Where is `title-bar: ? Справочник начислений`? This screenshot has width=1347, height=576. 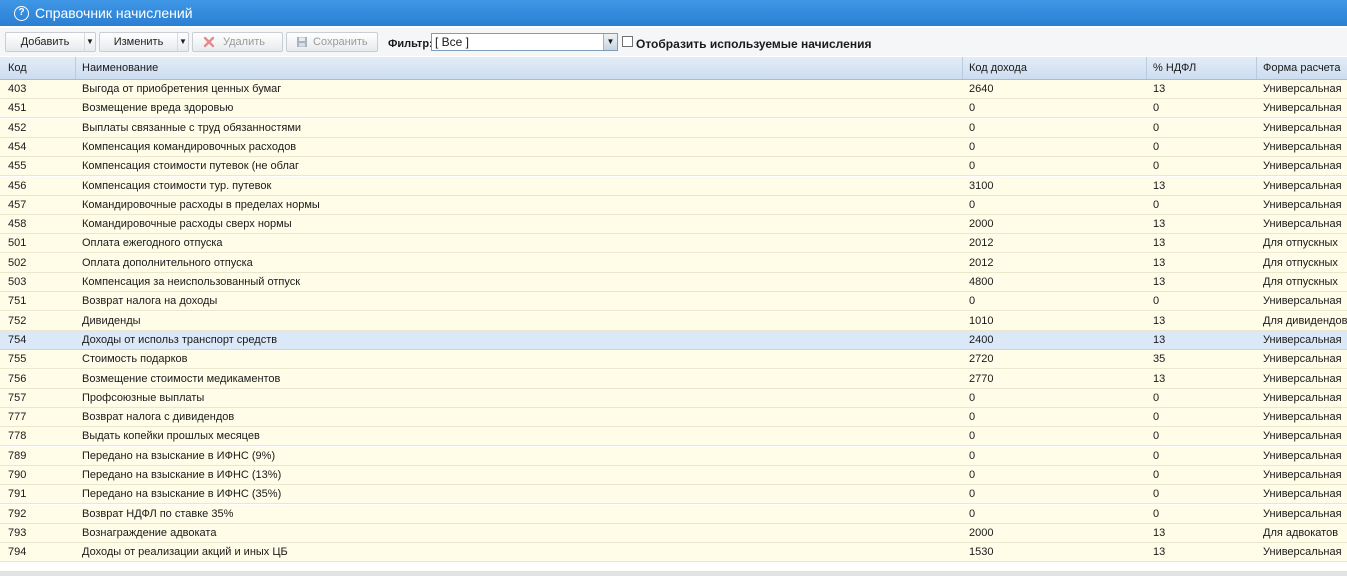
title-bar: ? Справочник начислений is located at coordinates (673, 13).